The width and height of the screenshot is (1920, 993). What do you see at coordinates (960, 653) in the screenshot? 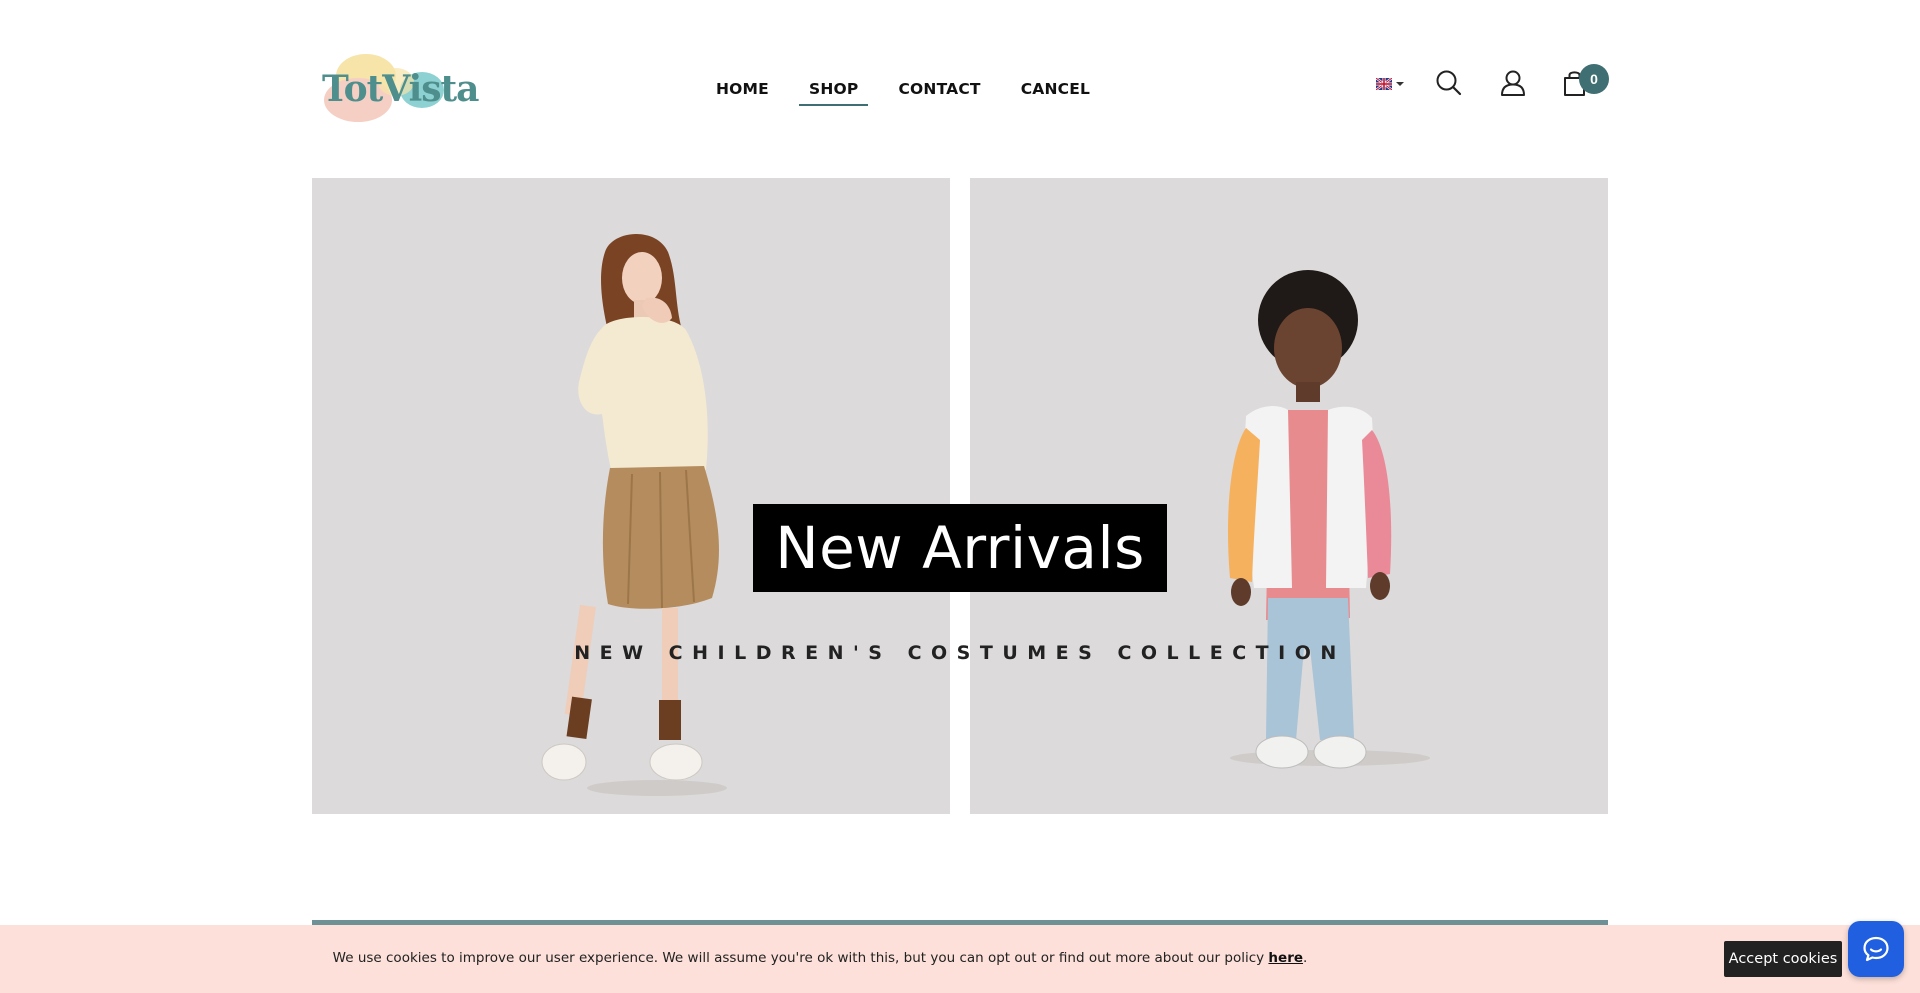
I see `hero-subtitle: NEW CHILDREN'S COSTUMES COLLECTION` at bounding box center [960, 653].